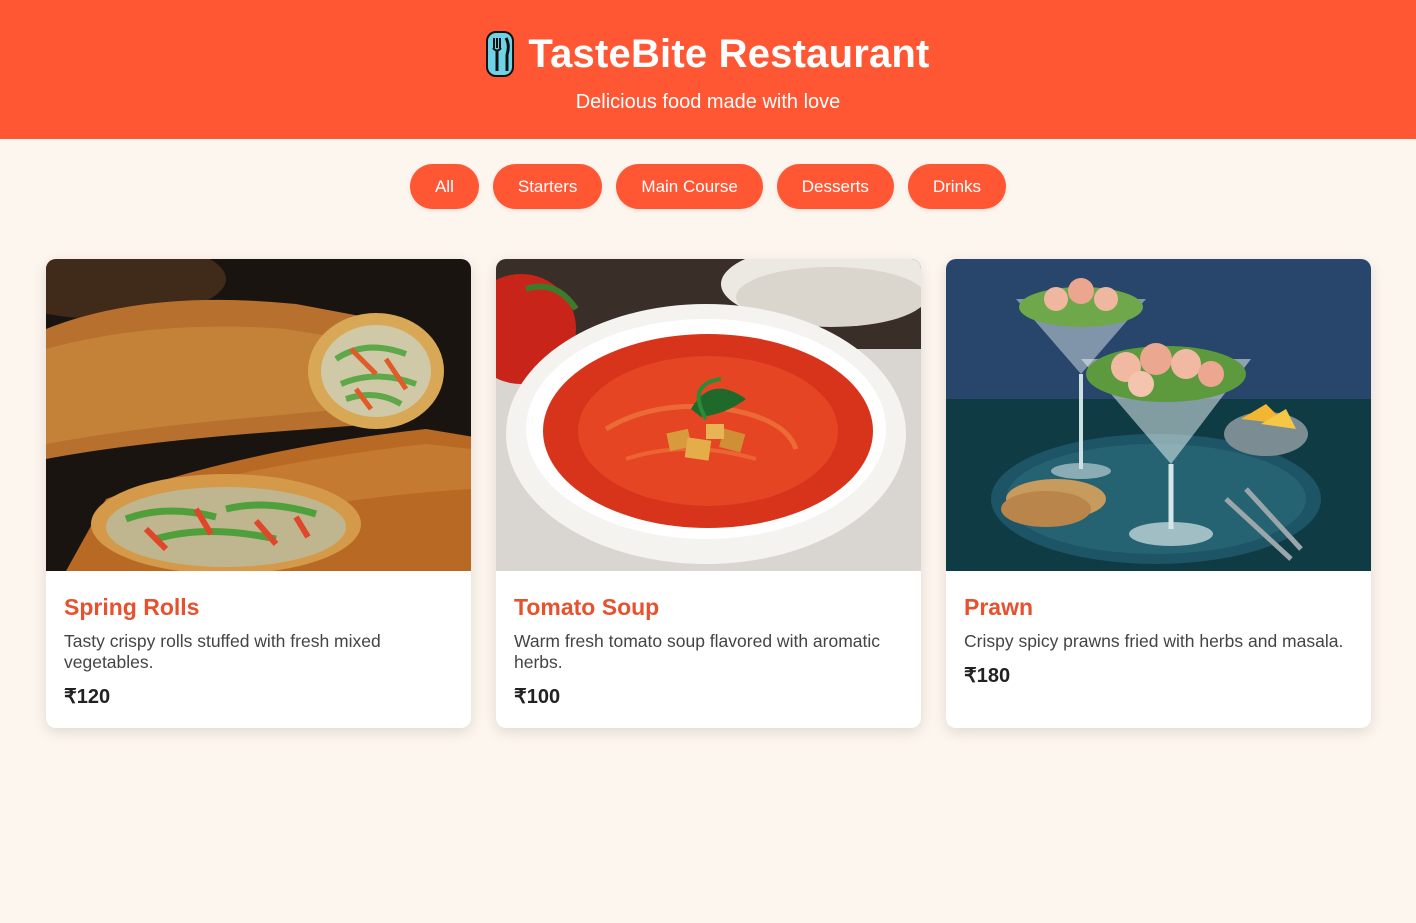  I want to click on spring-rolls-image, so click(258, 415).